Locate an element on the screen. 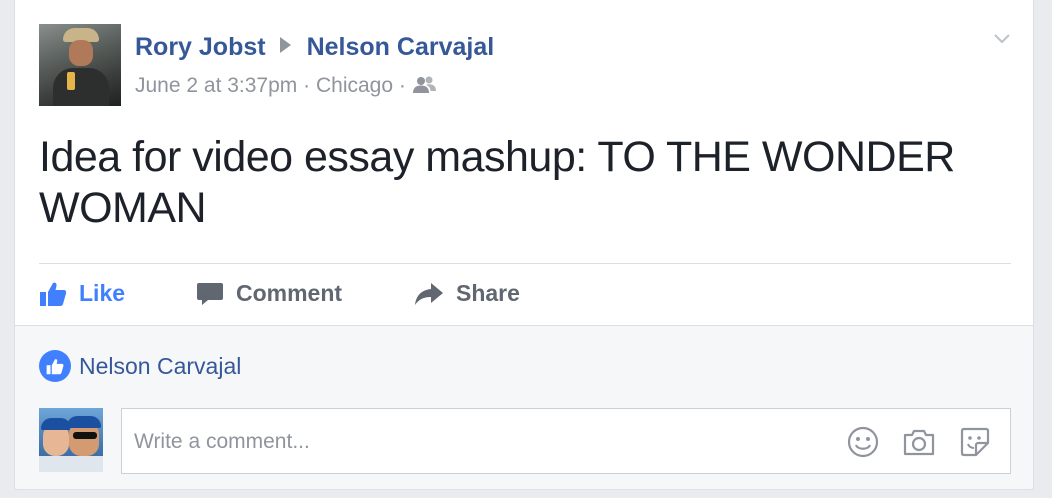 The width and height of the screenshot is (1052, 498). divider is located at coordinates (525, 263).